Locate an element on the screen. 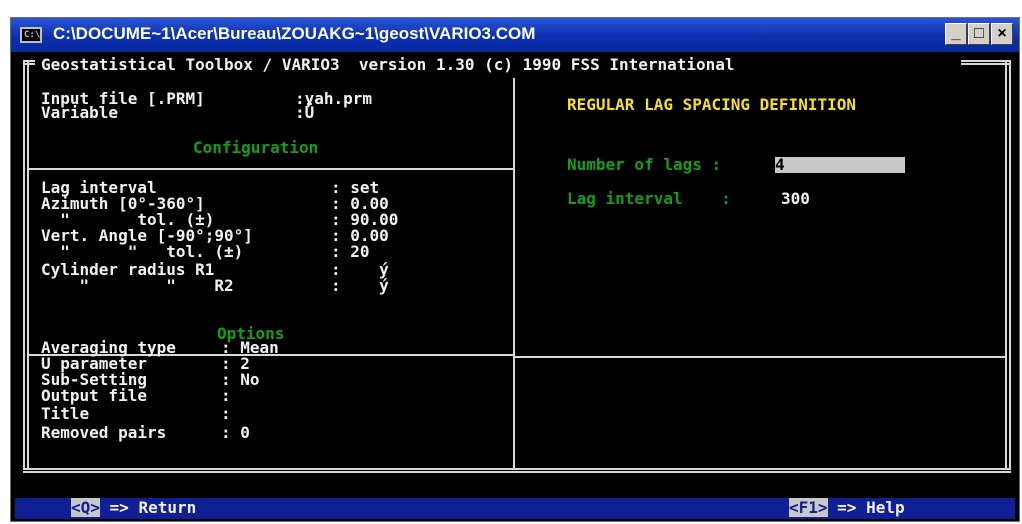  panel-divider is located at coordinates (514, 274).